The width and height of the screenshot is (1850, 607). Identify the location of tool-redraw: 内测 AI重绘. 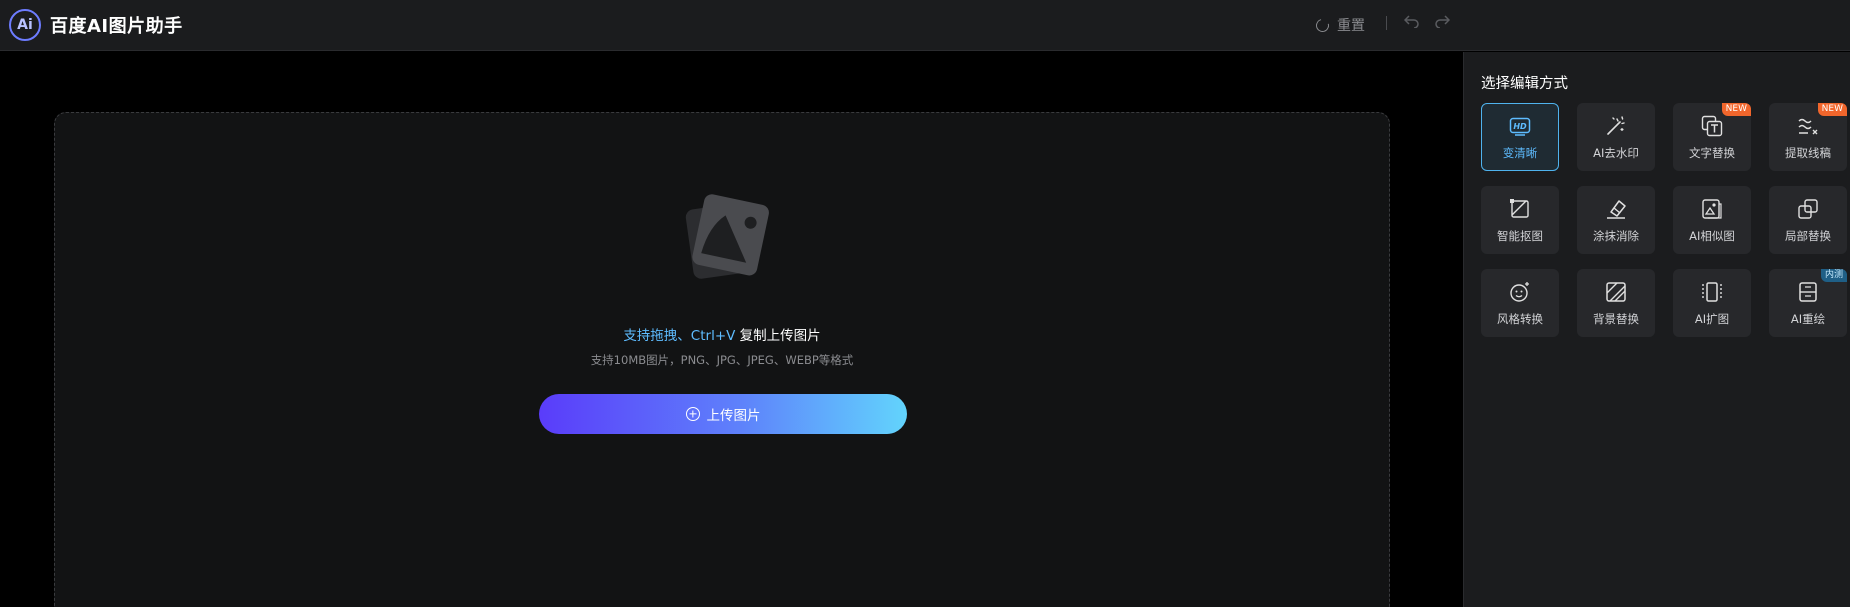
(1808, 303).